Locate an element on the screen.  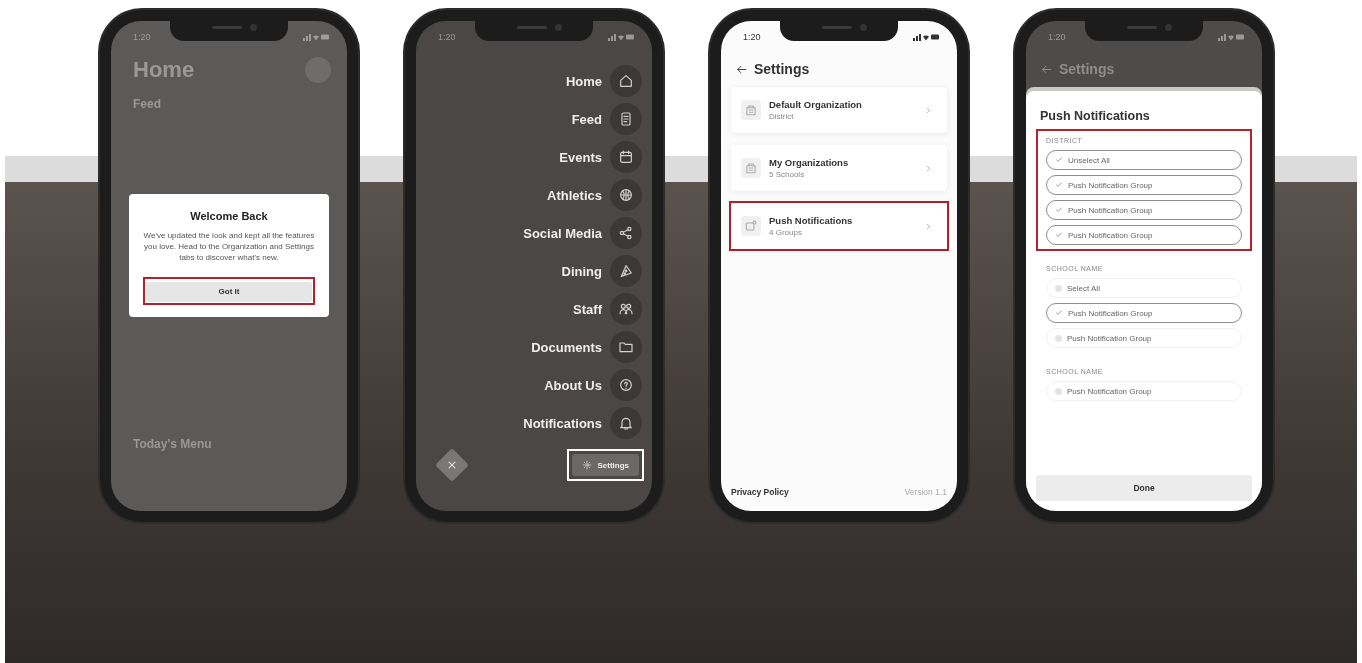
dialog-title: Welcome Back is located at coordinates (229, 216).